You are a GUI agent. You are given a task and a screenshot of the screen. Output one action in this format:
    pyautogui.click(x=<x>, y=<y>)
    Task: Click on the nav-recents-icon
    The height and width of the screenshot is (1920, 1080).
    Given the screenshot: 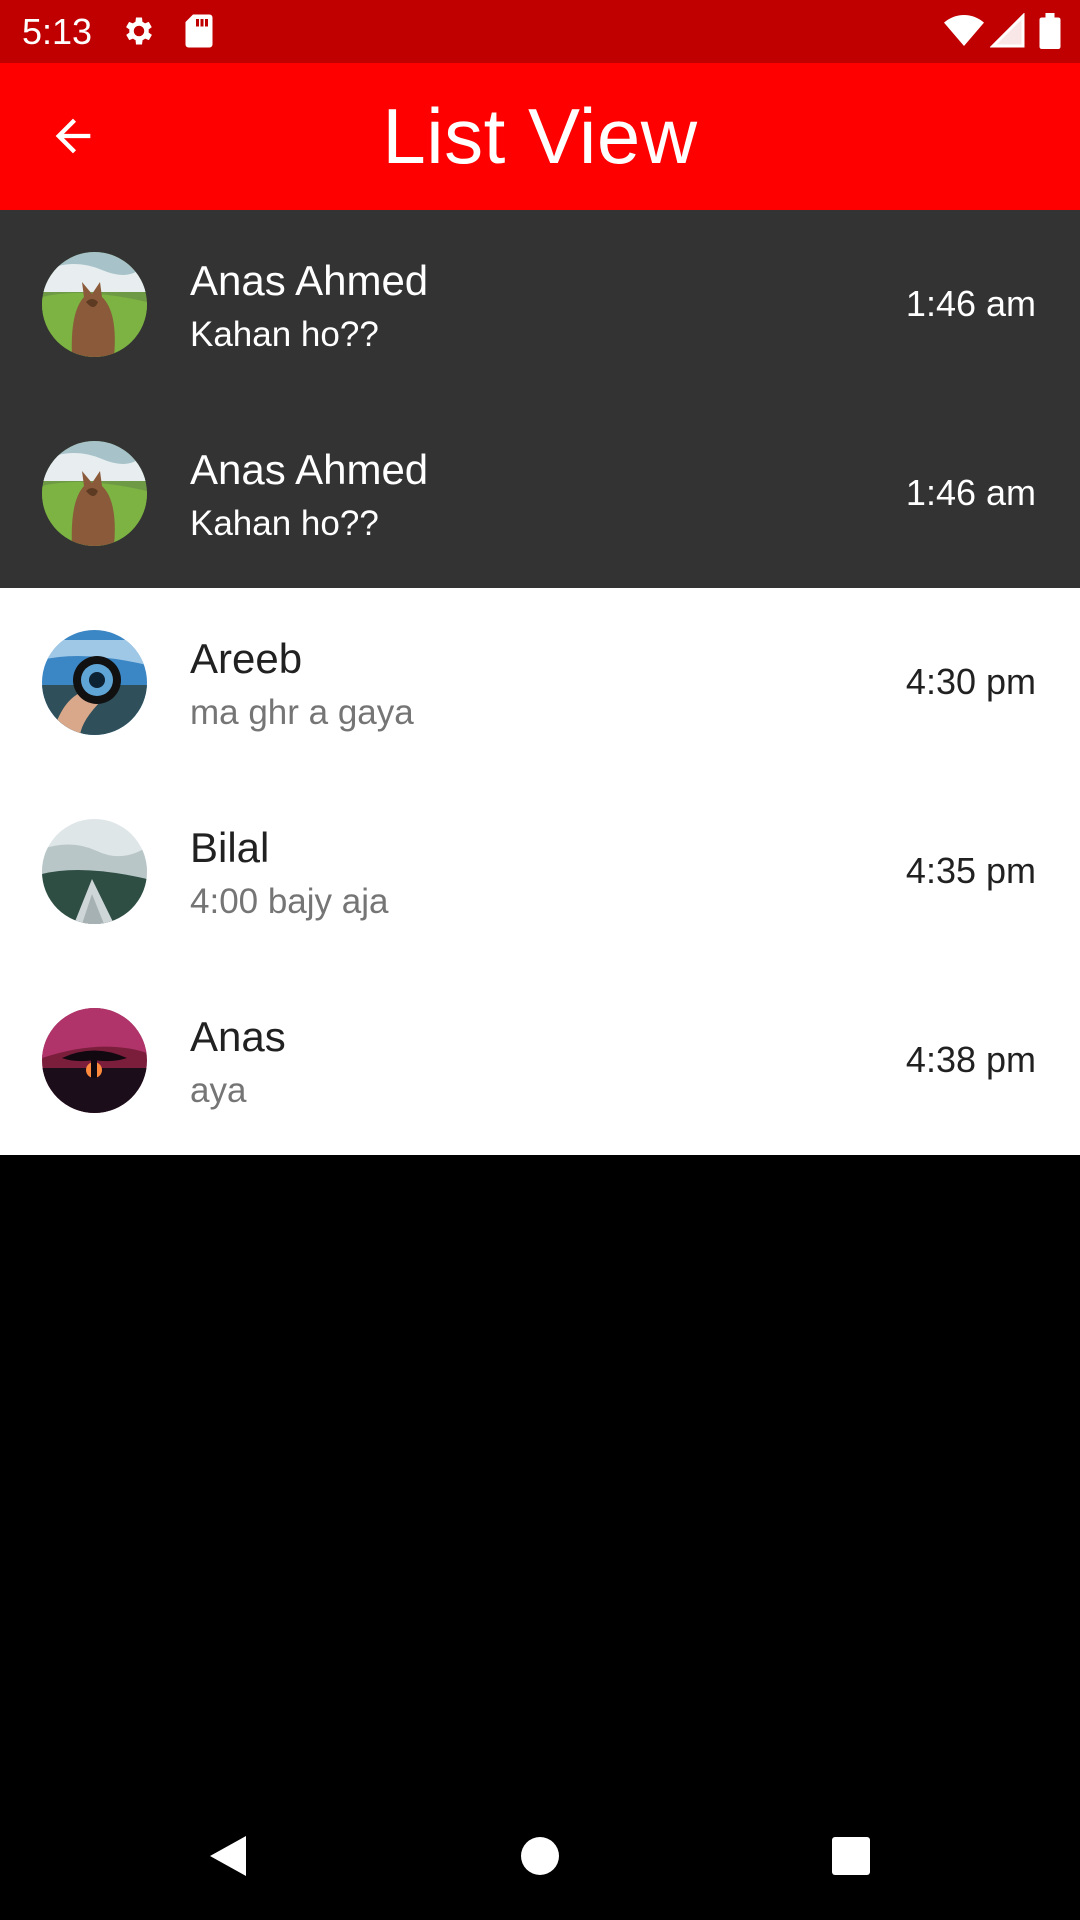 What is the action you would take?
    pyautogui.click(x=851, y=1858)
    